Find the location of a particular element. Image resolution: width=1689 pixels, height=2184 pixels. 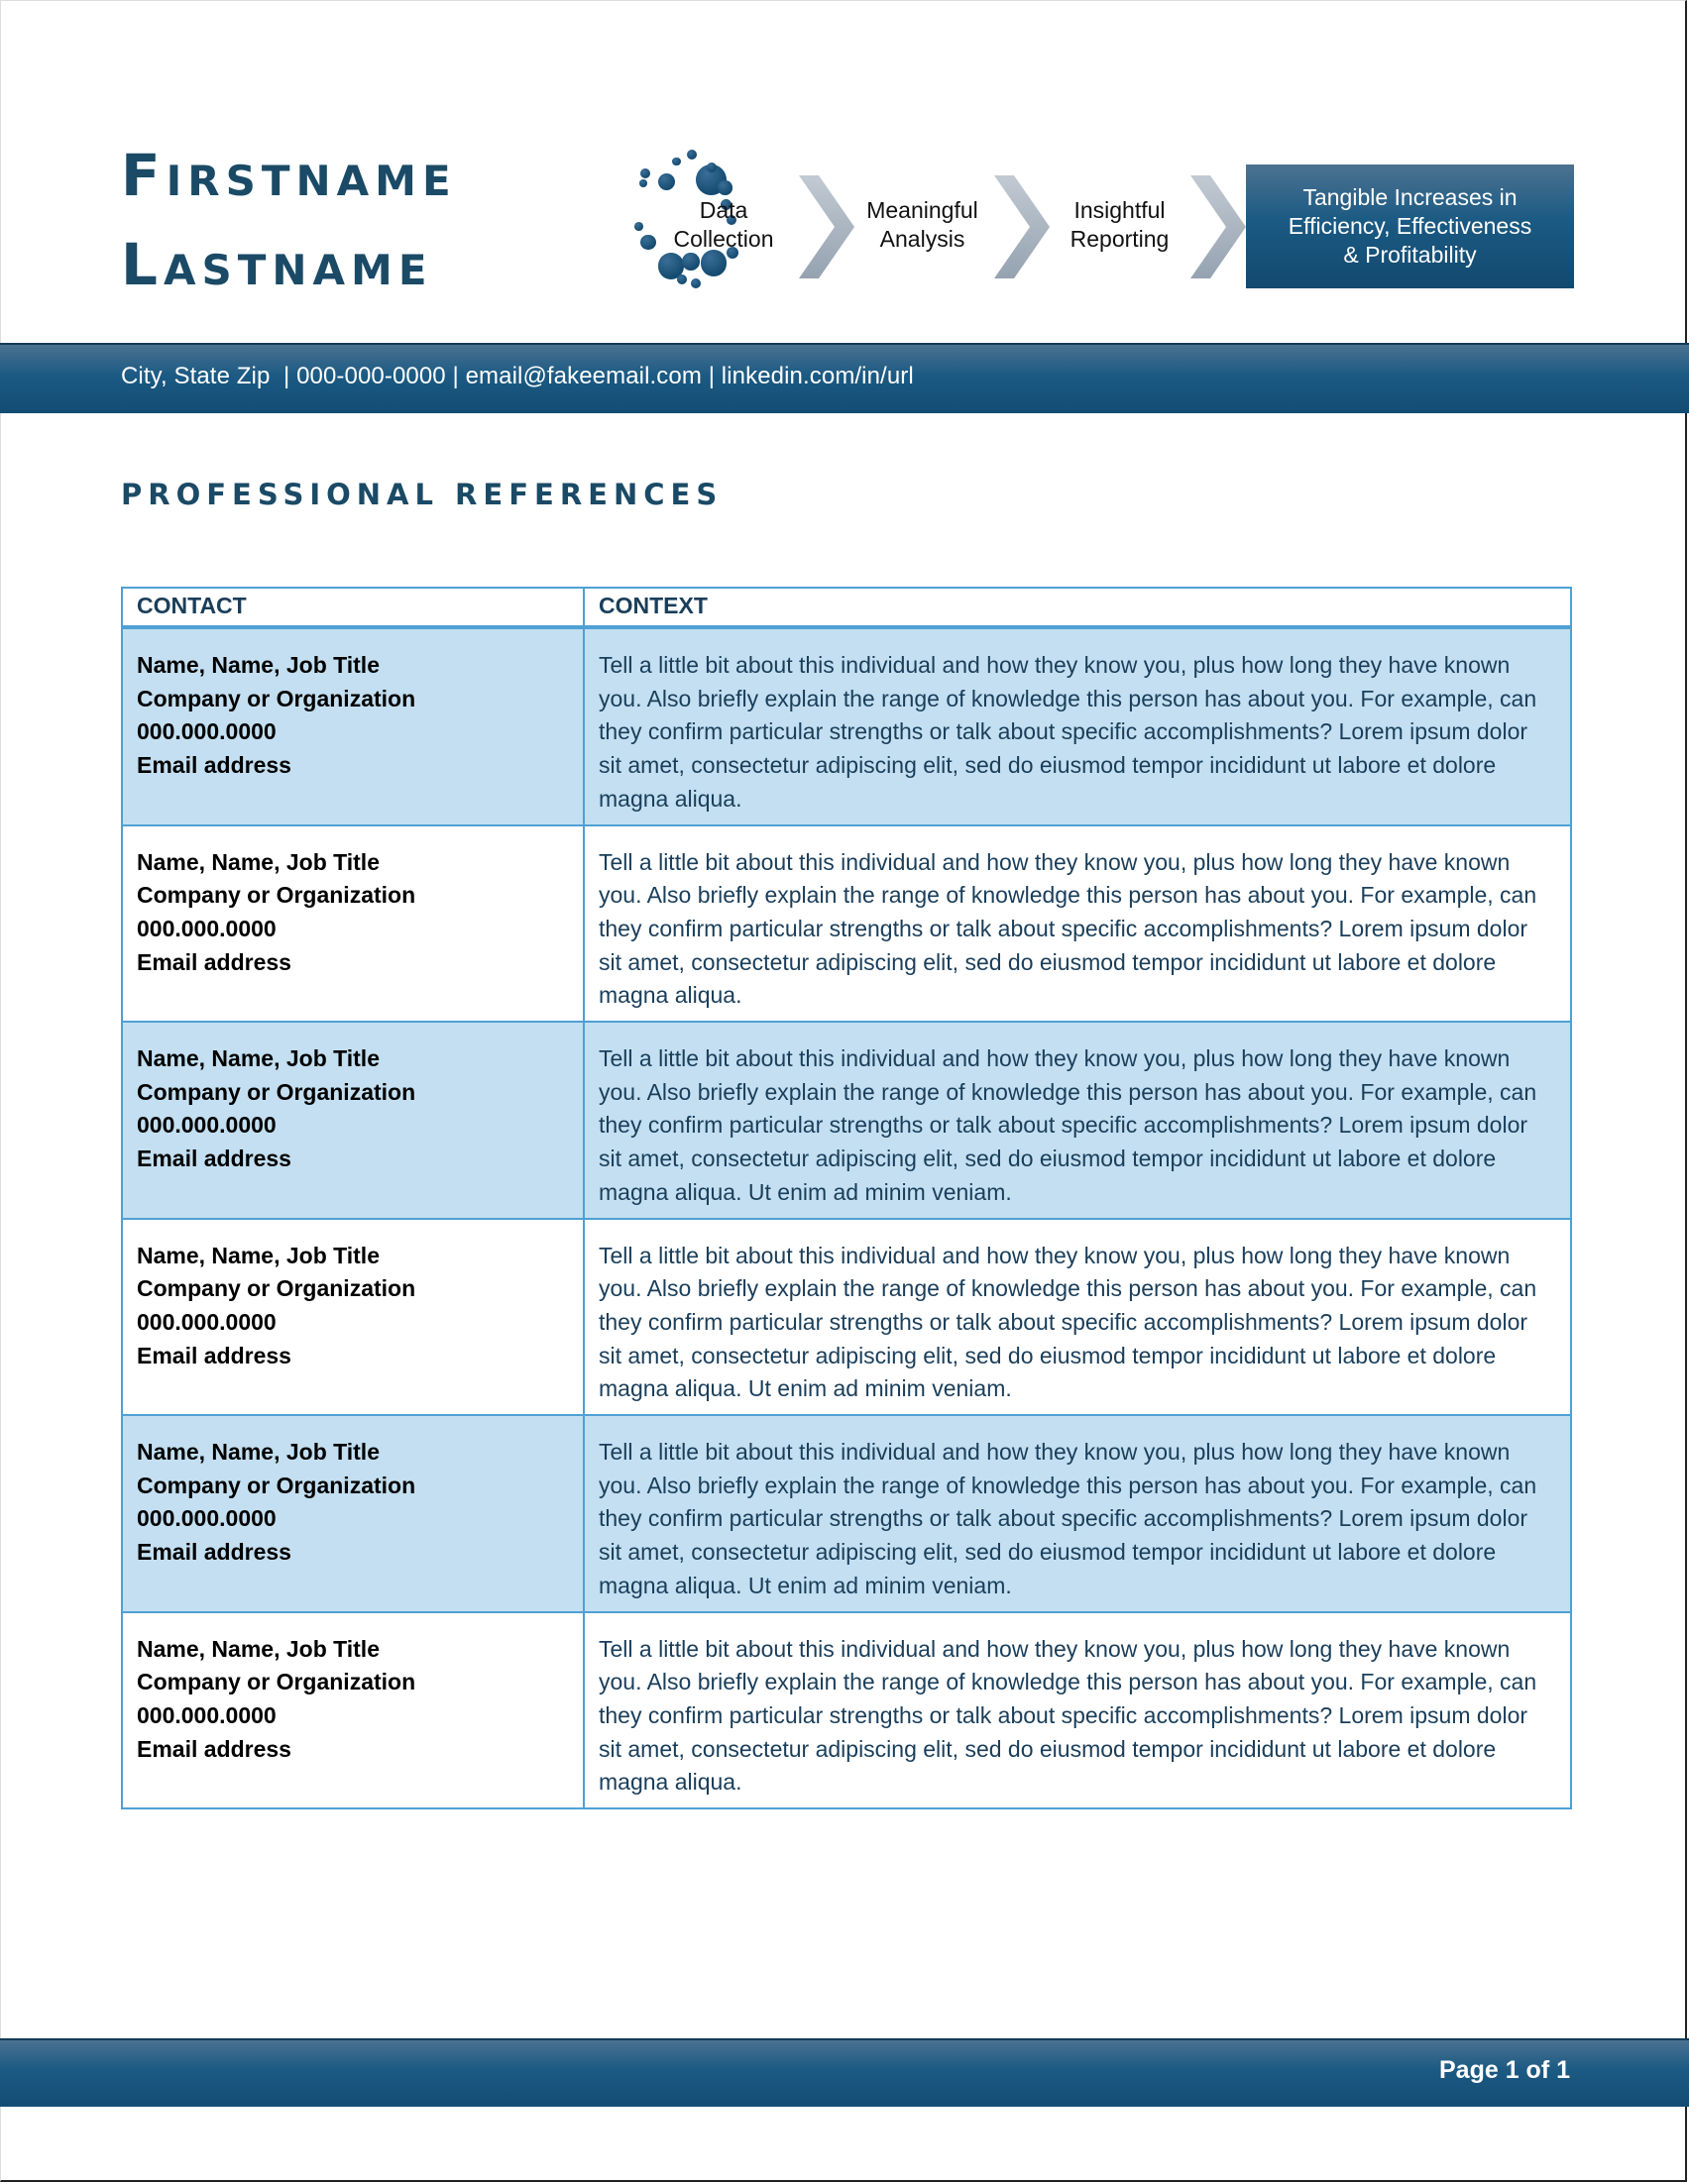

section-title: PROFESSIONAL REFERENCES is located at coordinates (422, 494).